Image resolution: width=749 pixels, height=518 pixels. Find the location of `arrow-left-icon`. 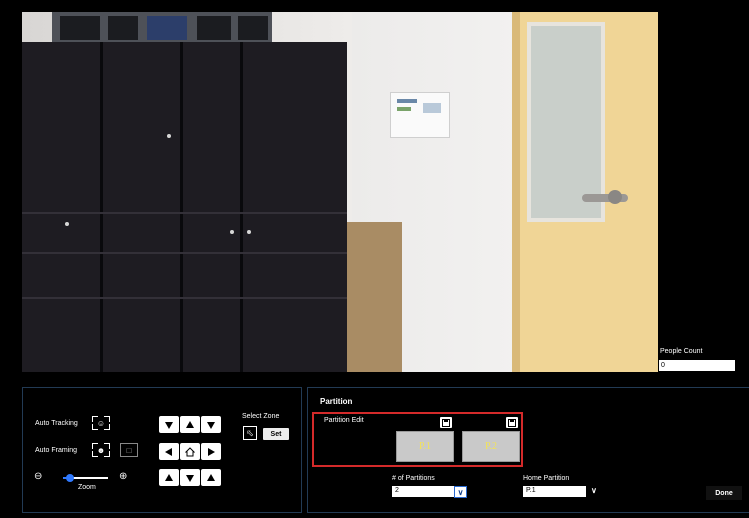

arrow-left-icon is located at coordinates (168, 451).